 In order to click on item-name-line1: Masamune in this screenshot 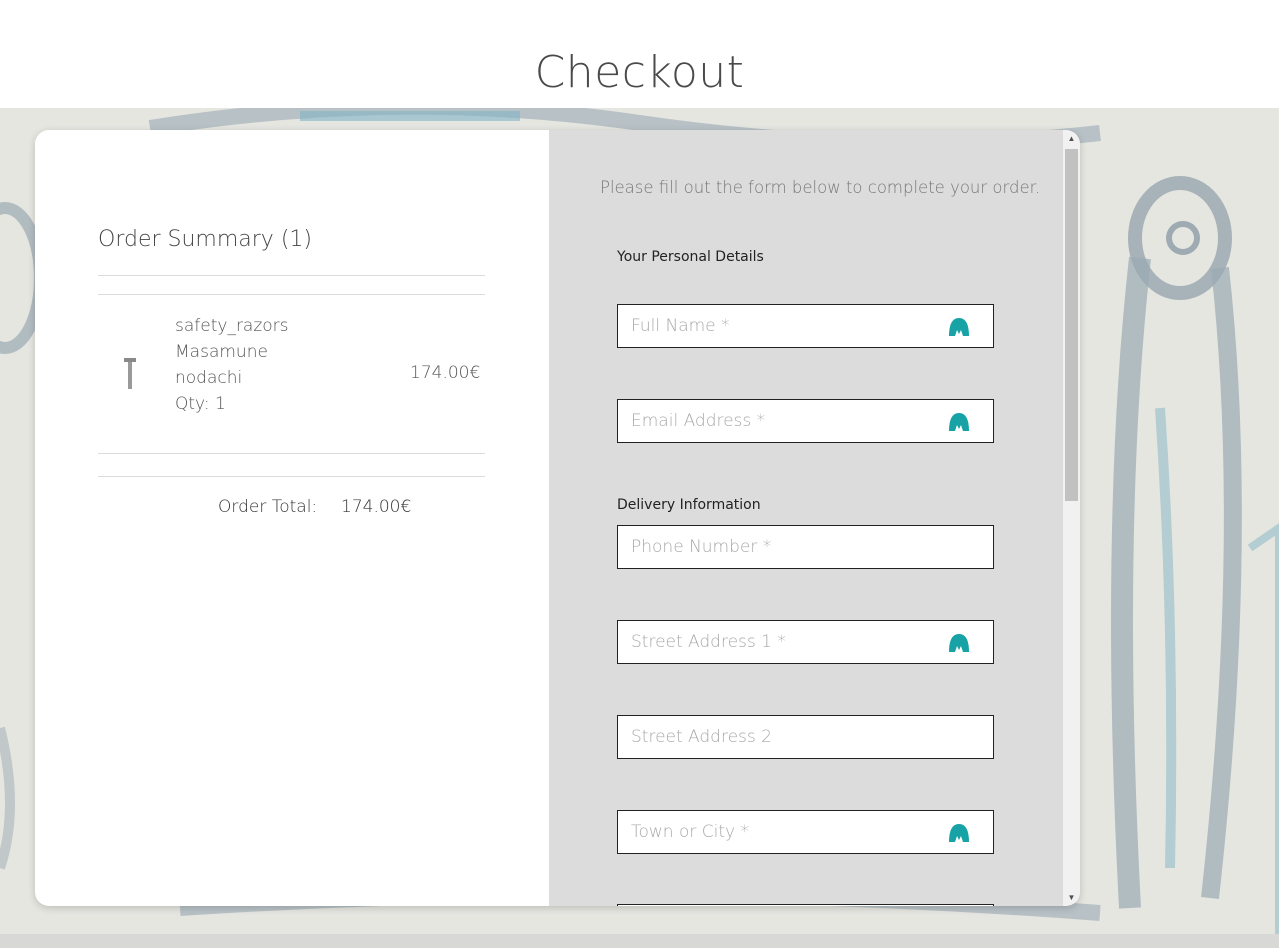, I will do `click(221, 352)`.